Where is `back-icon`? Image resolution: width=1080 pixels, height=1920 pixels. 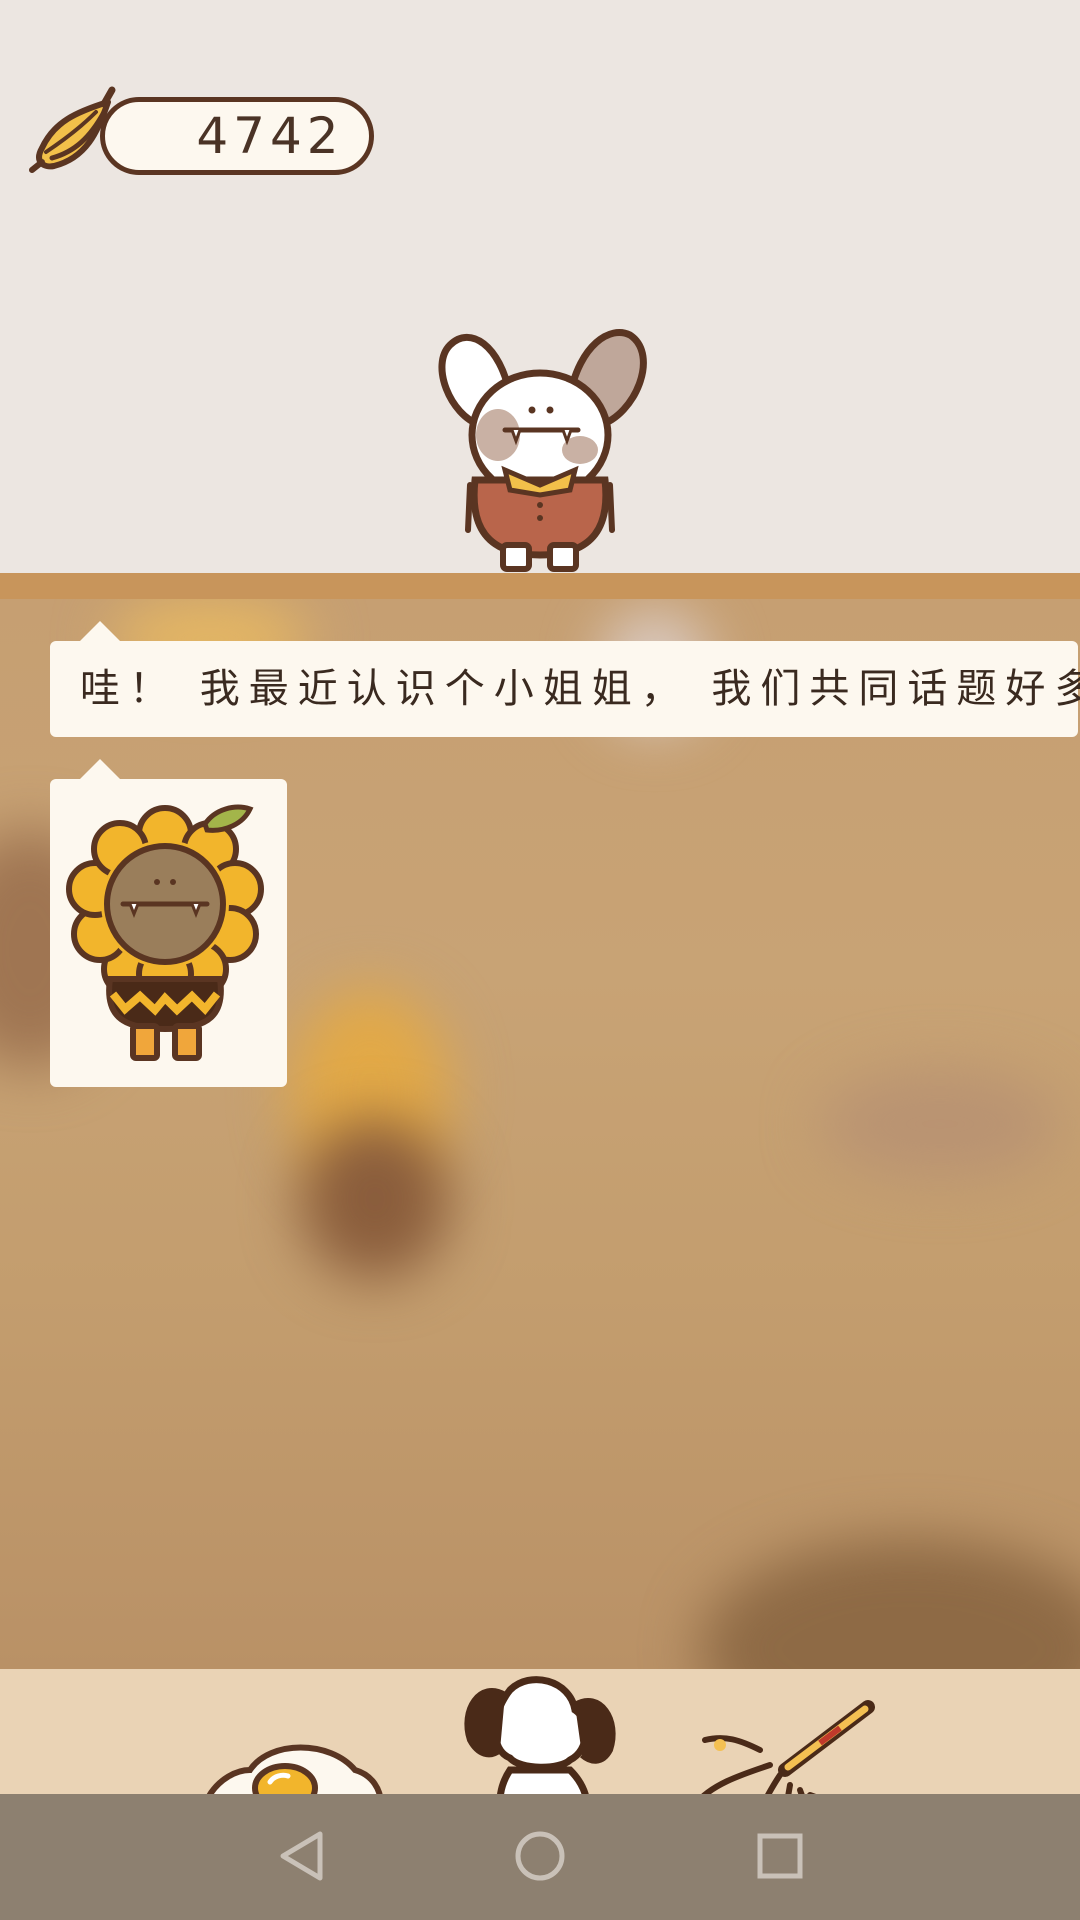 back-icon is located at coordinates (300, 1856).